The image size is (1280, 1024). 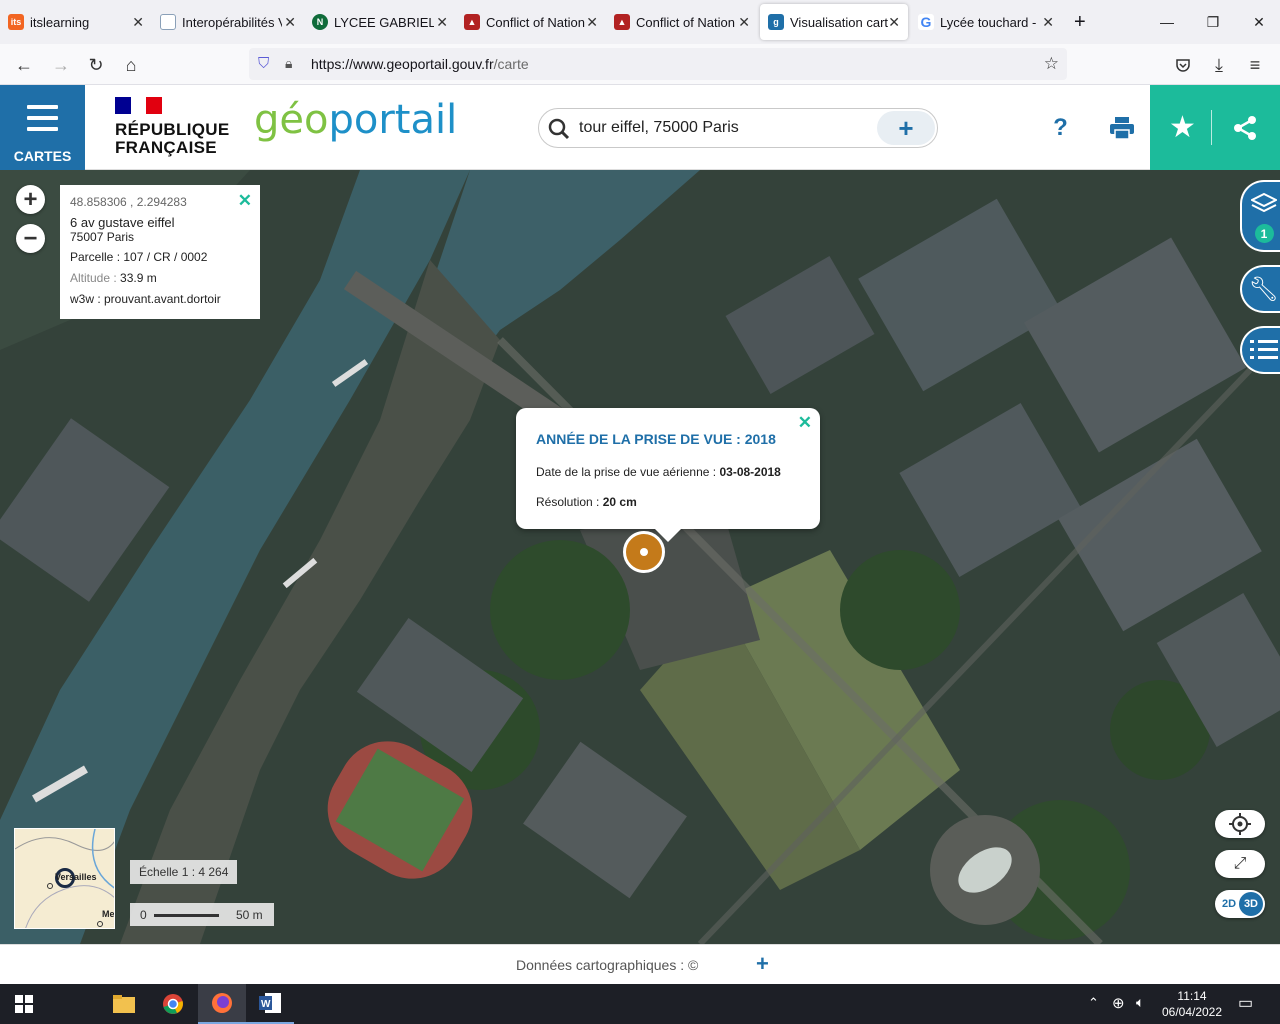 I want to click on overview-minimap: Versailles Me, so click(x=64, y=878).